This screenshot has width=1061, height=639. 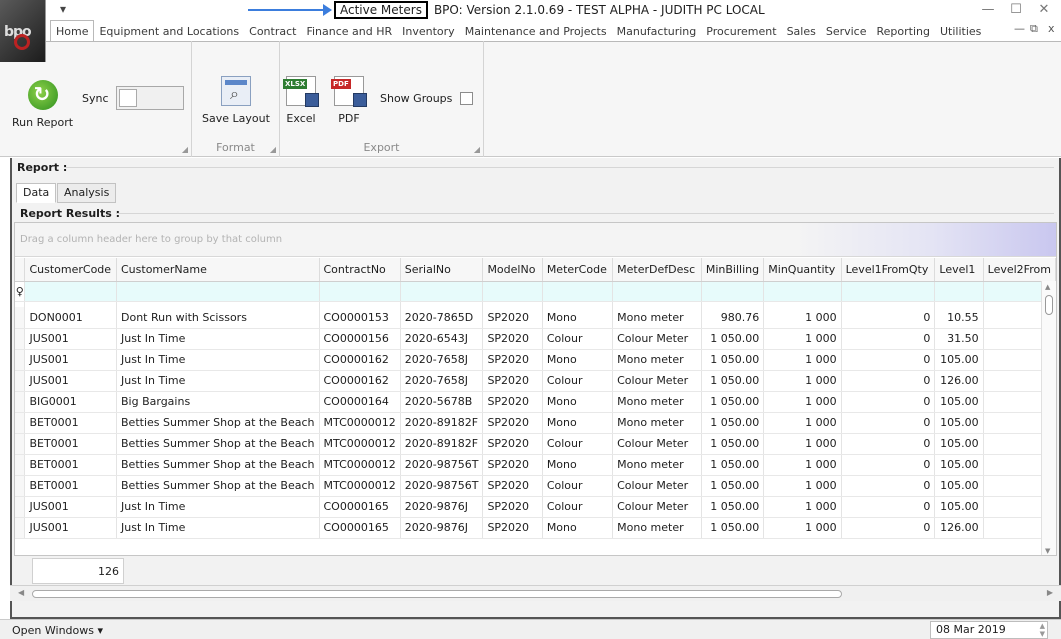 I want to click on tab-inventory: Inventory, so click(x=428, y=32).